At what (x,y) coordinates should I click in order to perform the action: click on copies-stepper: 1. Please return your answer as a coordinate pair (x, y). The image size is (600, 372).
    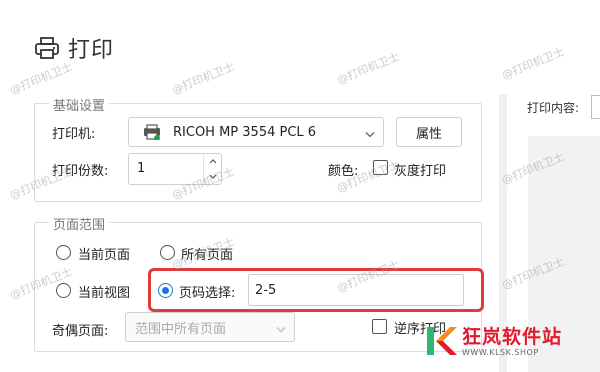
    Looking at the image, I should click on (175, 169).